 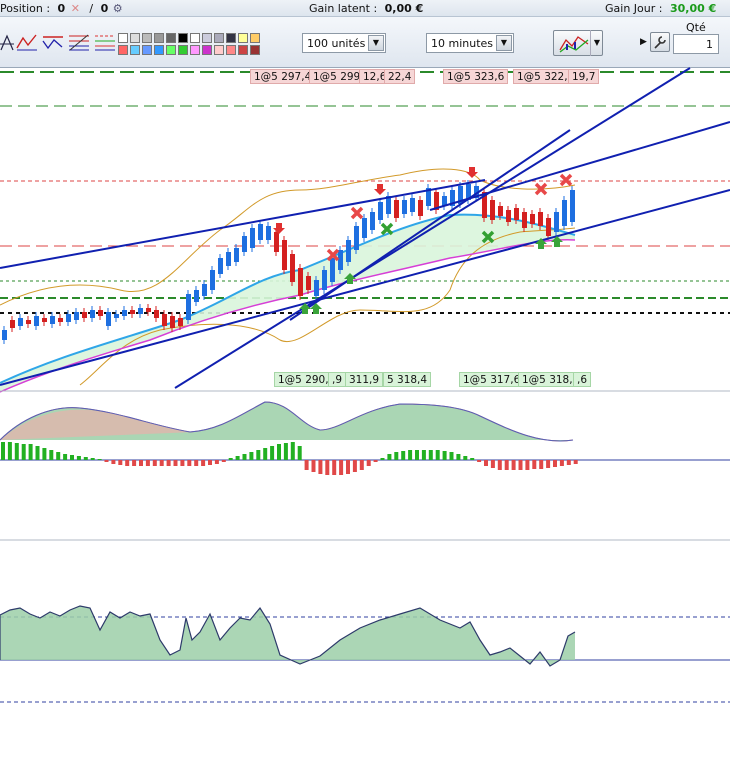 What do you see at coordinates (407, 379) in the screenshot?
I see `order-tag: 5 318,4` at bounding box center [407, 379].